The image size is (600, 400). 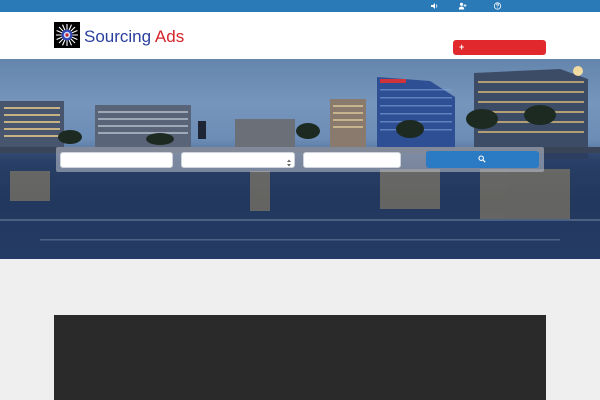 What do you see at coordinates (238, 160) in the screenshot?
I see `category-select` at bounding box center [238, 160].